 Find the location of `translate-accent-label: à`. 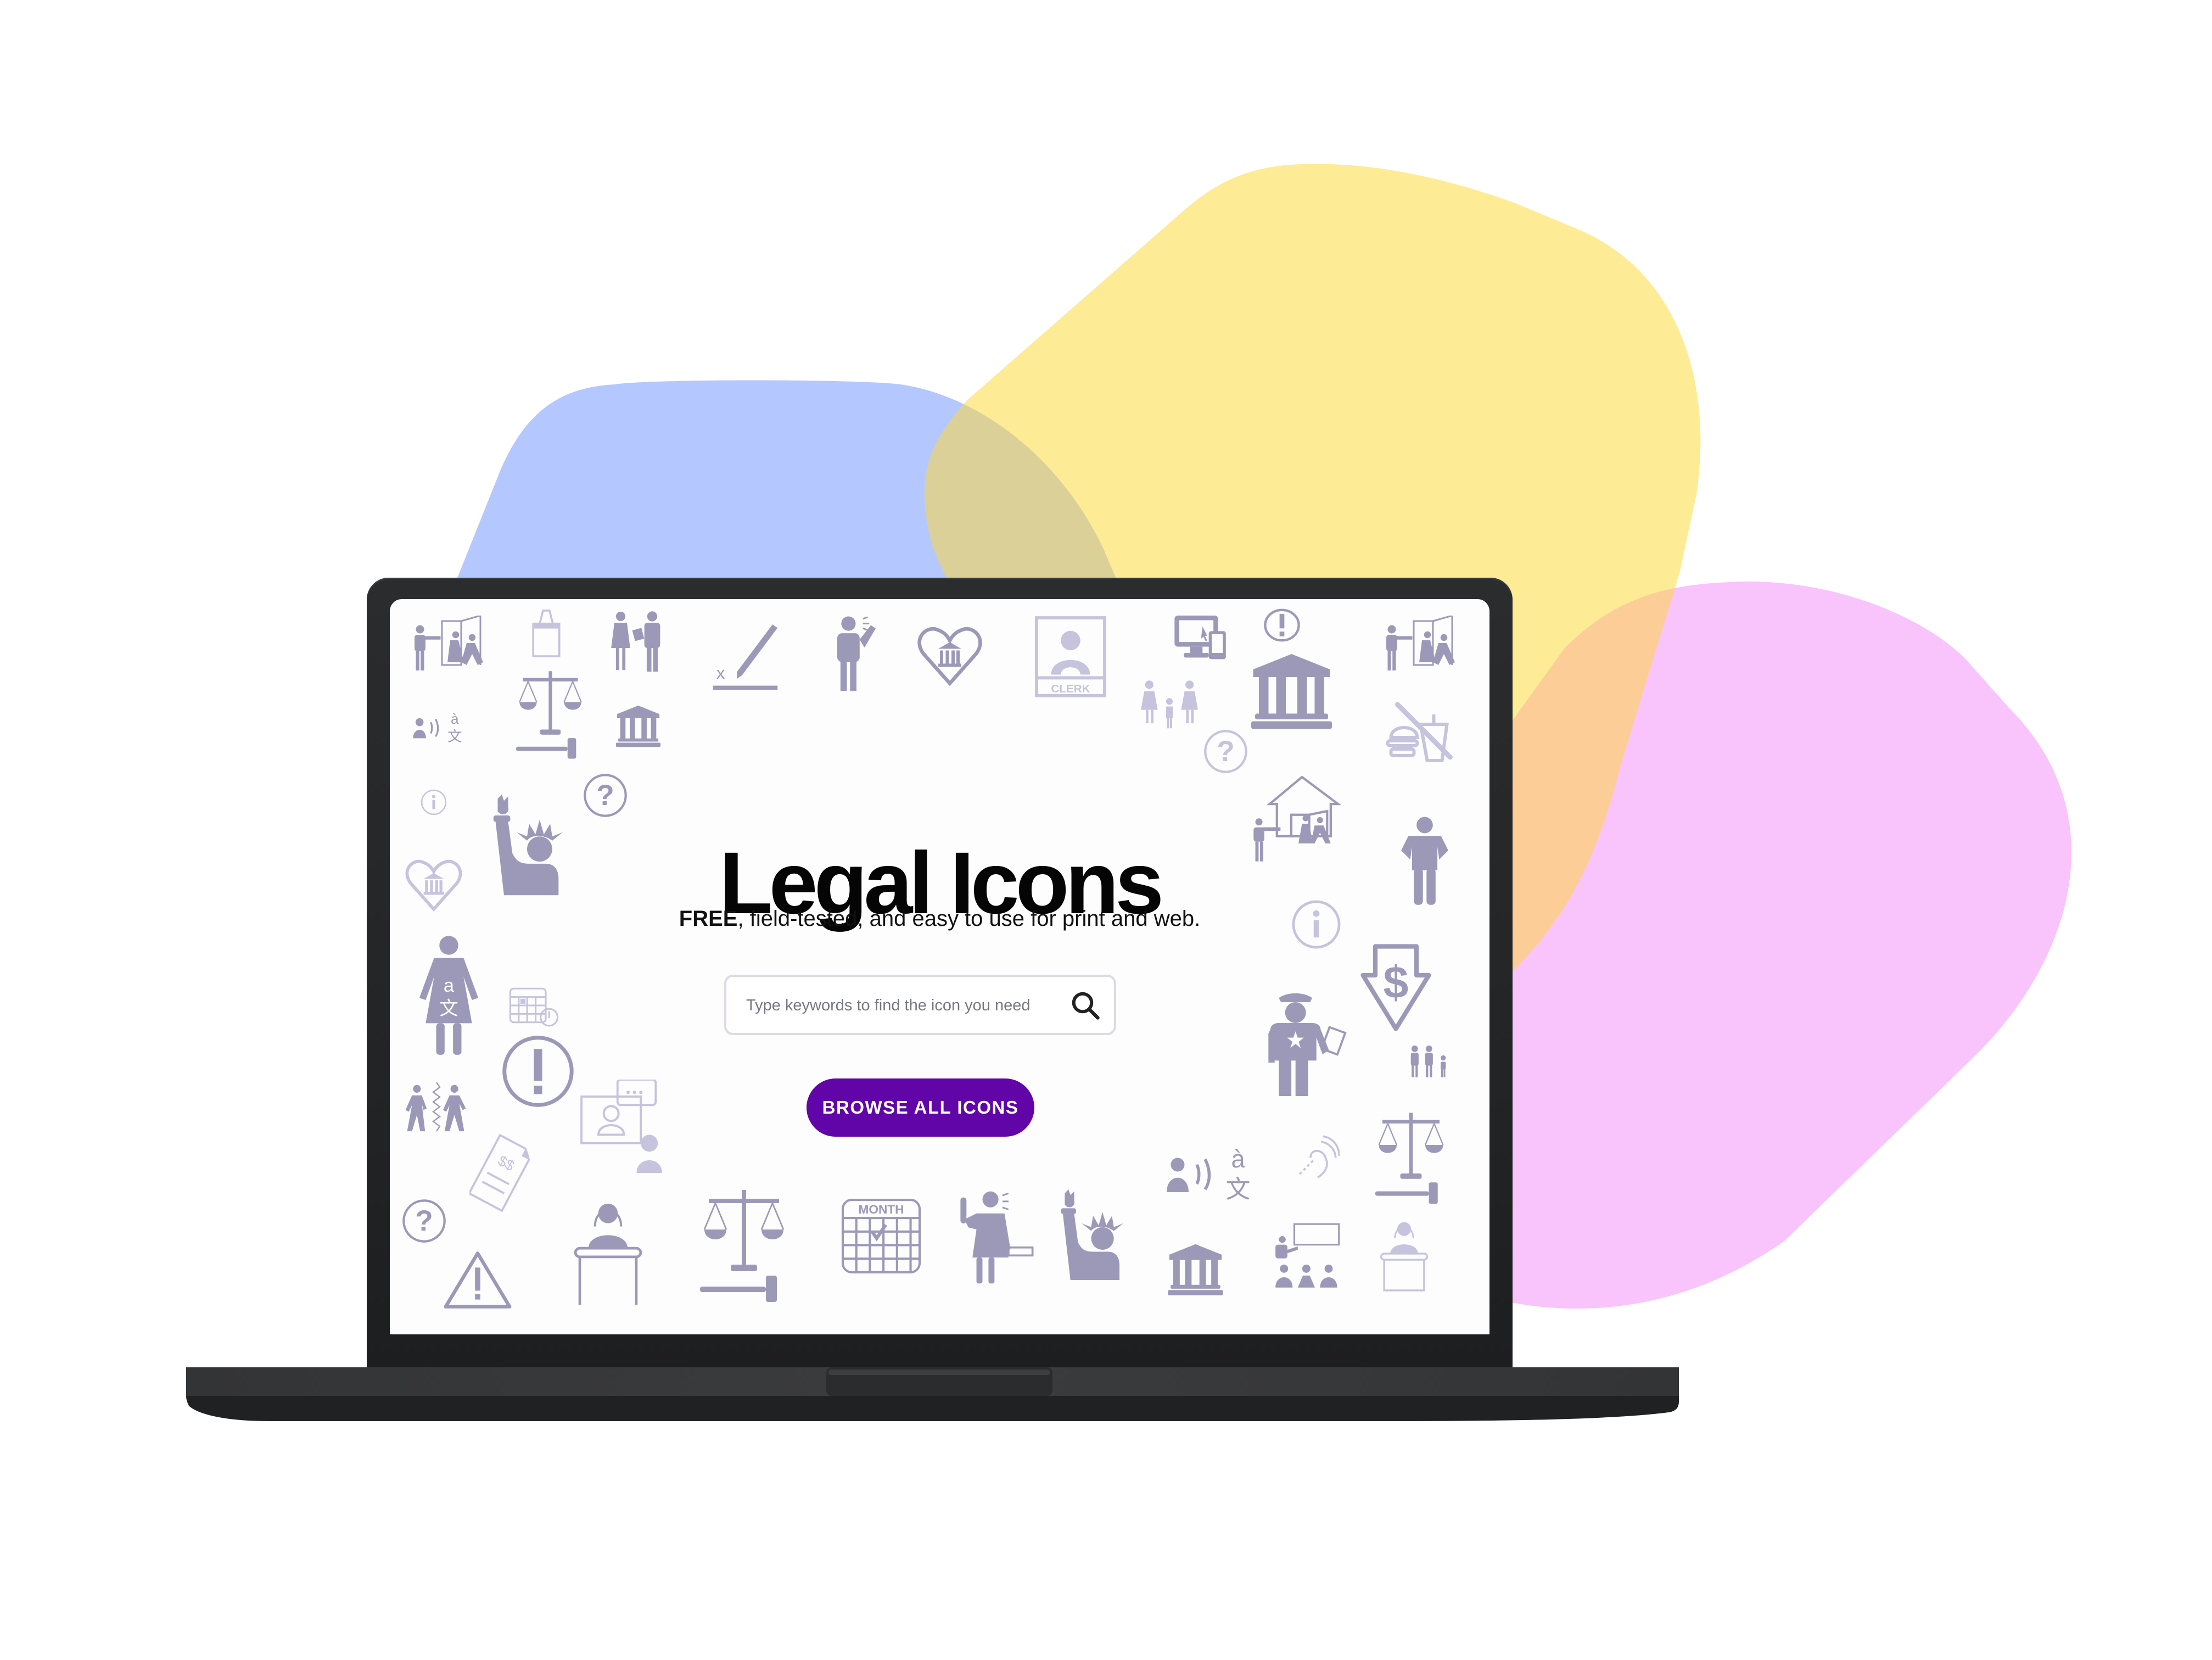

translate-accent-label: à is located at coordinates (455, 719).